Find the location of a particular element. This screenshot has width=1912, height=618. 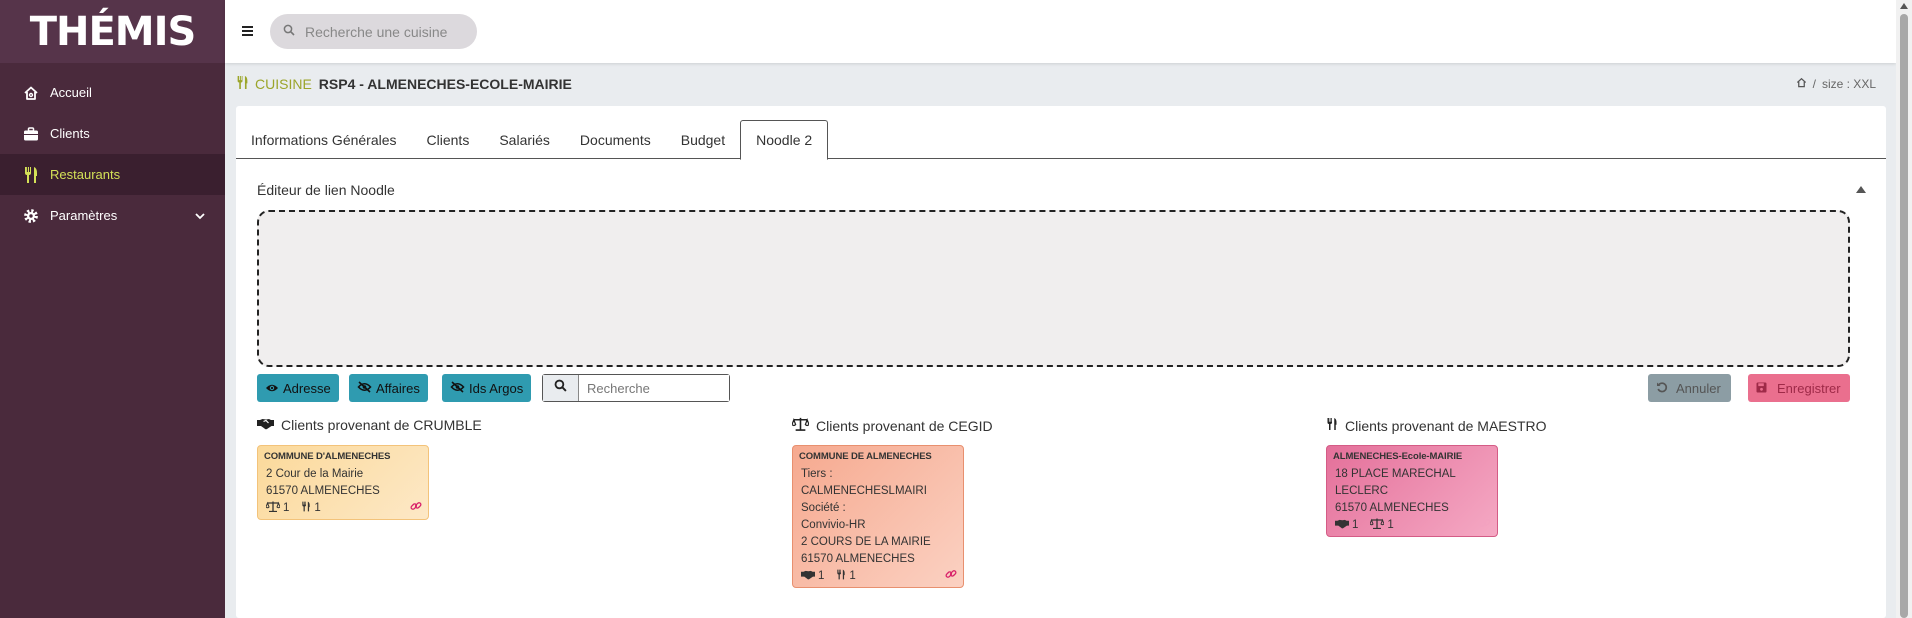

gear-icon is located at coordinates (31, 216).